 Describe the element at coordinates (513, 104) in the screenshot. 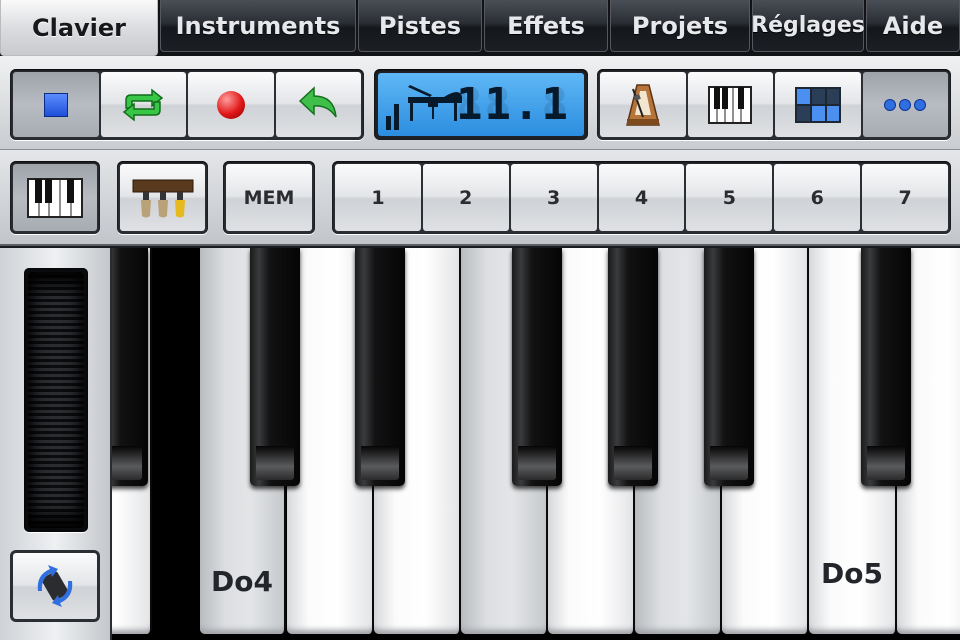

I see `lcd-value: 11.1` at that location.